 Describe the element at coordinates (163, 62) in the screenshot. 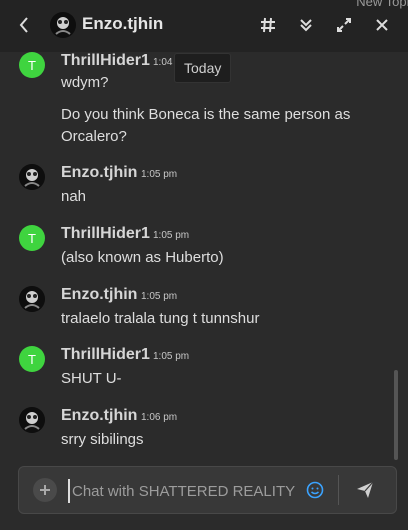

I see `timestamp: 1:04` at that location.